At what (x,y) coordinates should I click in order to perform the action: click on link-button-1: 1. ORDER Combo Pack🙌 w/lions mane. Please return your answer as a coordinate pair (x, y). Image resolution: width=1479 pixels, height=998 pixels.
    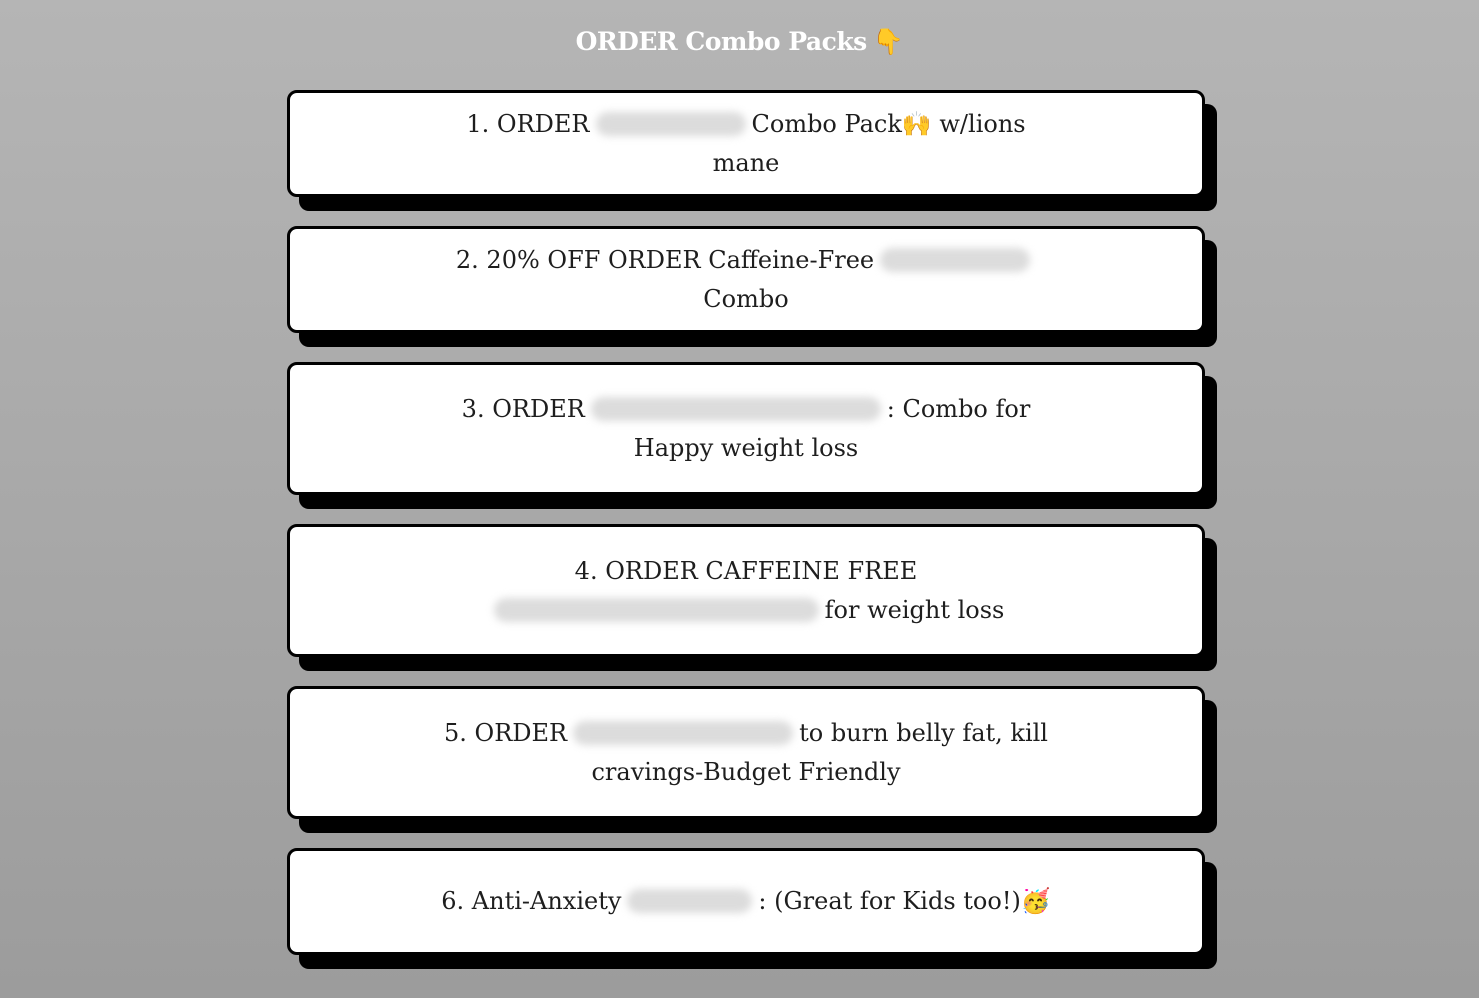
    Looking at the image, I should click on (746, 143).